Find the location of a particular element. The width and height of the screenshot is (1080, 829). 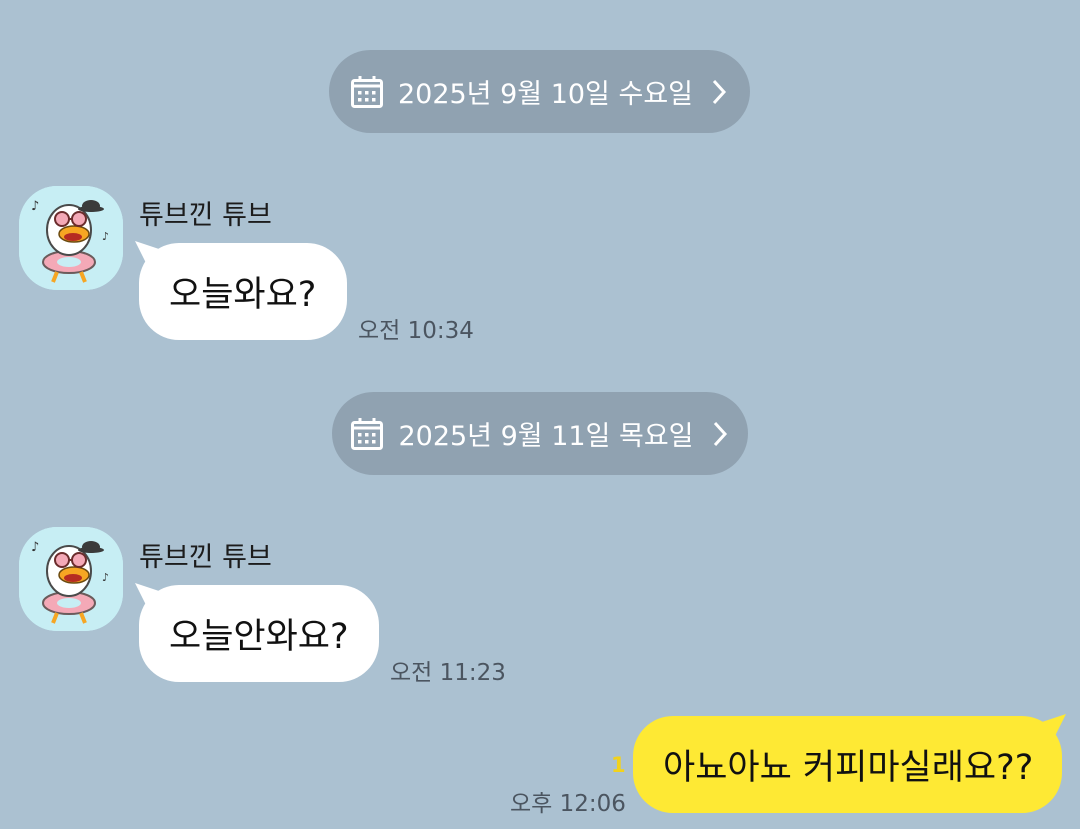

message-time: 오전 10:34 is located at coordinates (416, 331).